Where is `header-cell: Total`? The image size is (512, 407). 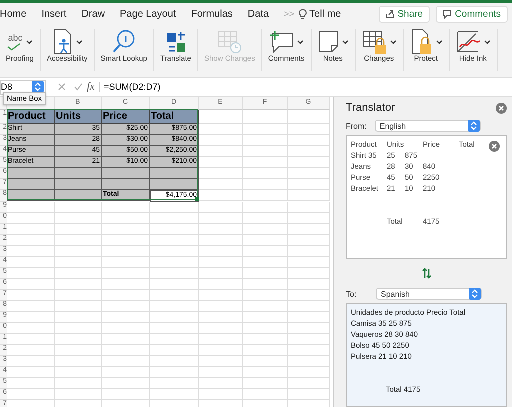
header-cell: Total is located at coordinates (174, 117).